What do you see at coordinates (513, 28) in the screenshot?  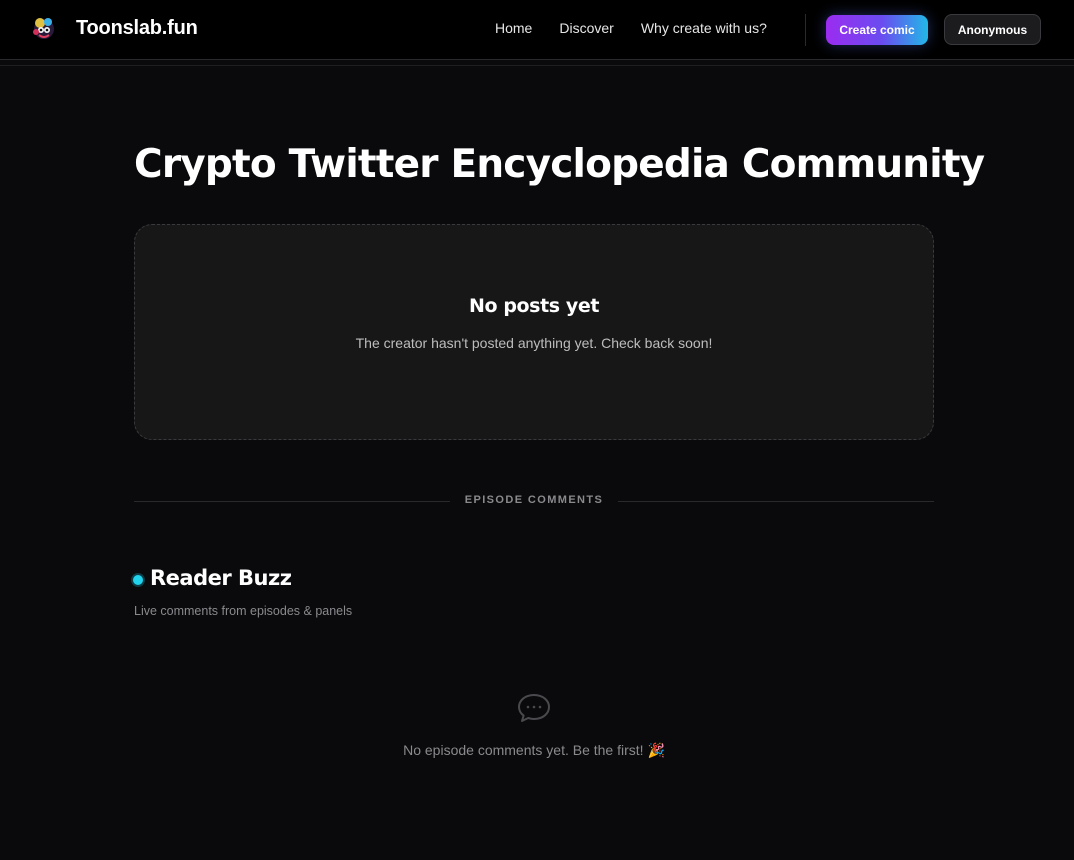 I see `nav-home: Home` at bounding box center [513, 28].